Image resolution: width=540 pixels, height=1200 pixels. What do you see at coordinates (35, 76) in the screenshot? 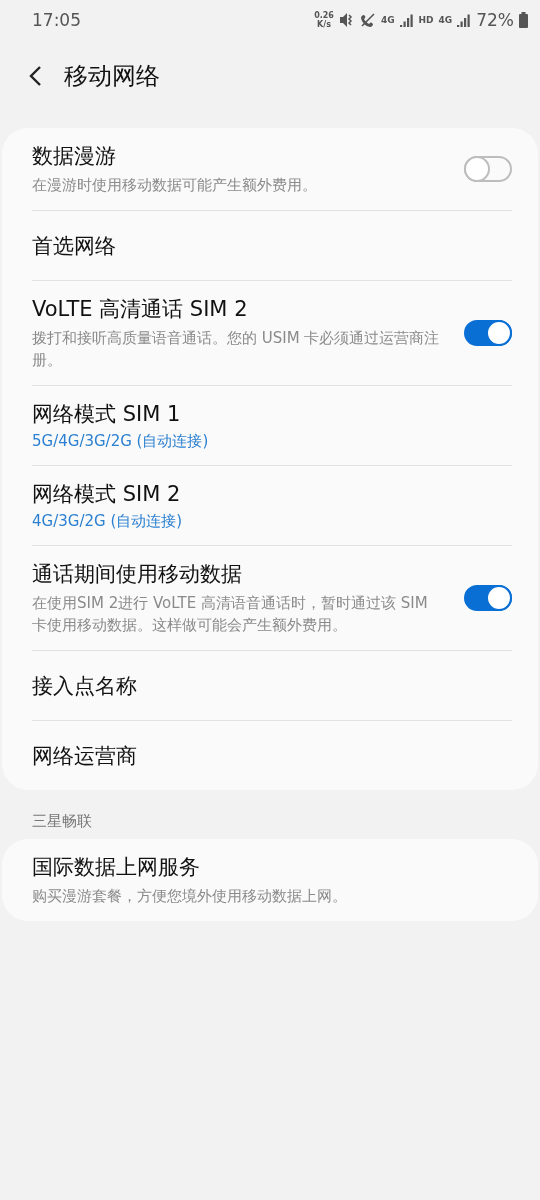
I see `back-icon` at bounding box center [35, 76].